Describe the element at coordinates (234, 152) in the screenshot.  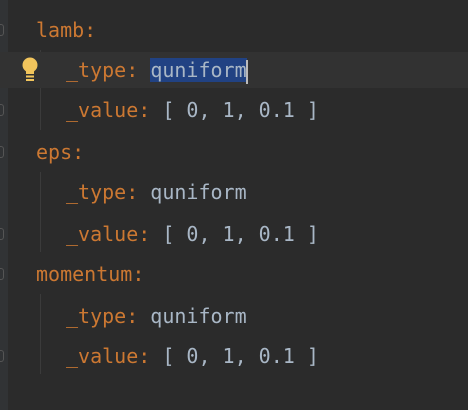
I see `code-line: eps:` at that location.